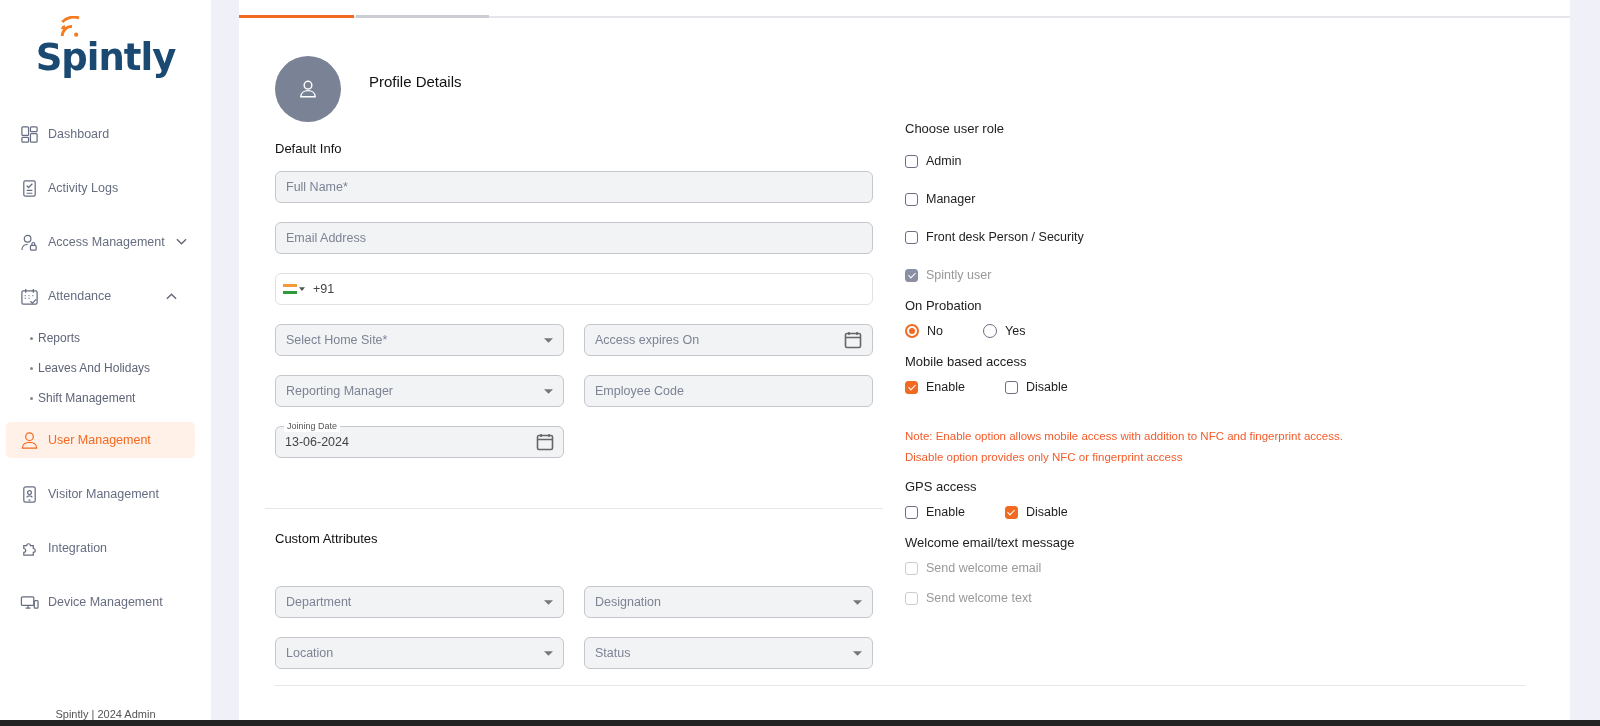 The image size is (1600, 726). What do you see at coordinates (419, 439) in the screenshot?
I see `date-field: Joining Date 13-06-2024` at bounding box center [419, 439].